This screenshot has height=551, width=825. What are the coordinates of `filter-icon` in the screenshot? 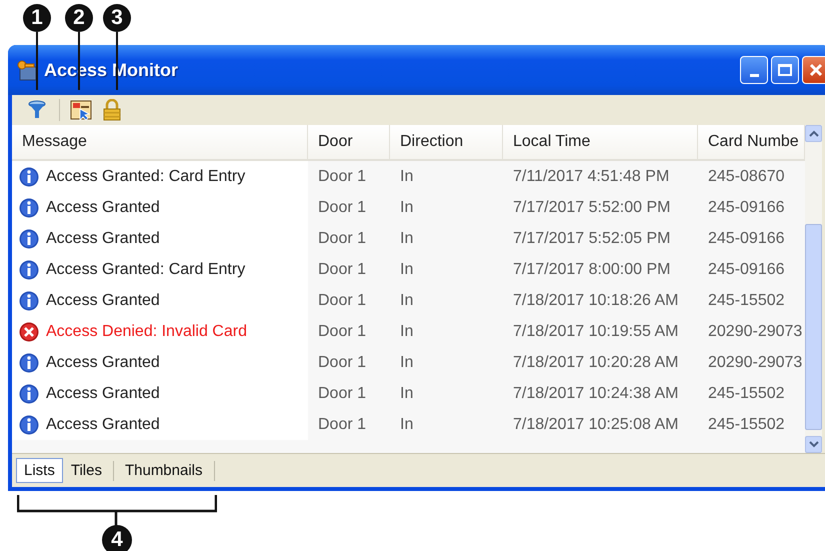 It's located at (37, 110).